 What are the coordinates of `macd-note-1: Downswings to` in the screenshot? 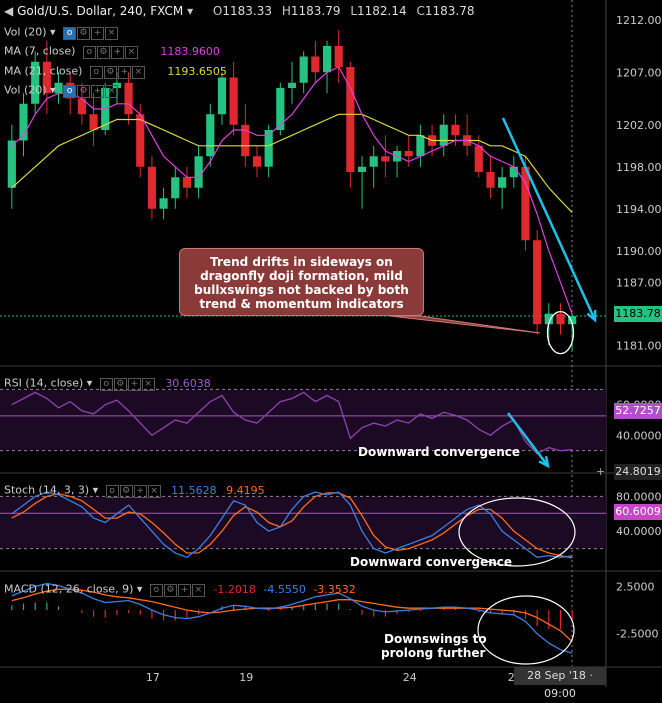 It's located at (435, 639).